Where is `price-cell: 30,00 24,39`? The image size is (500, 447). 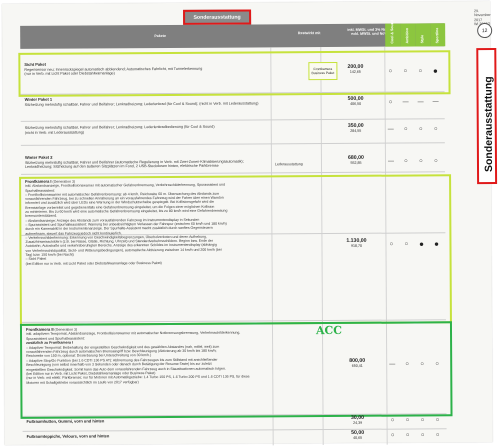
price-cell: 30,00 24,39 is located at coordinates (358, 420).